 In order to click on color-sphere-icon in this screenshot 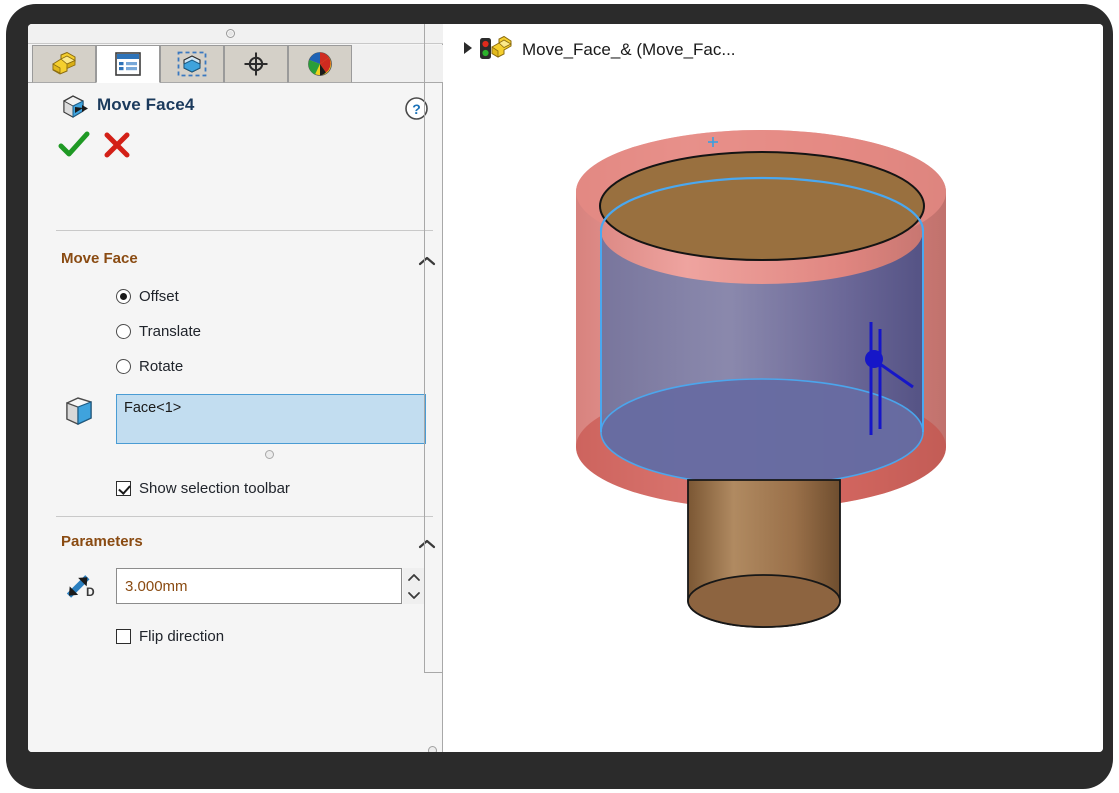, I will do `click(320, 64)`.